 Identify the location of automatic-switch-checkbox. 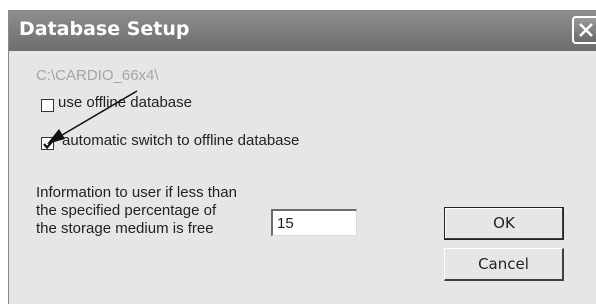
(47, 143).